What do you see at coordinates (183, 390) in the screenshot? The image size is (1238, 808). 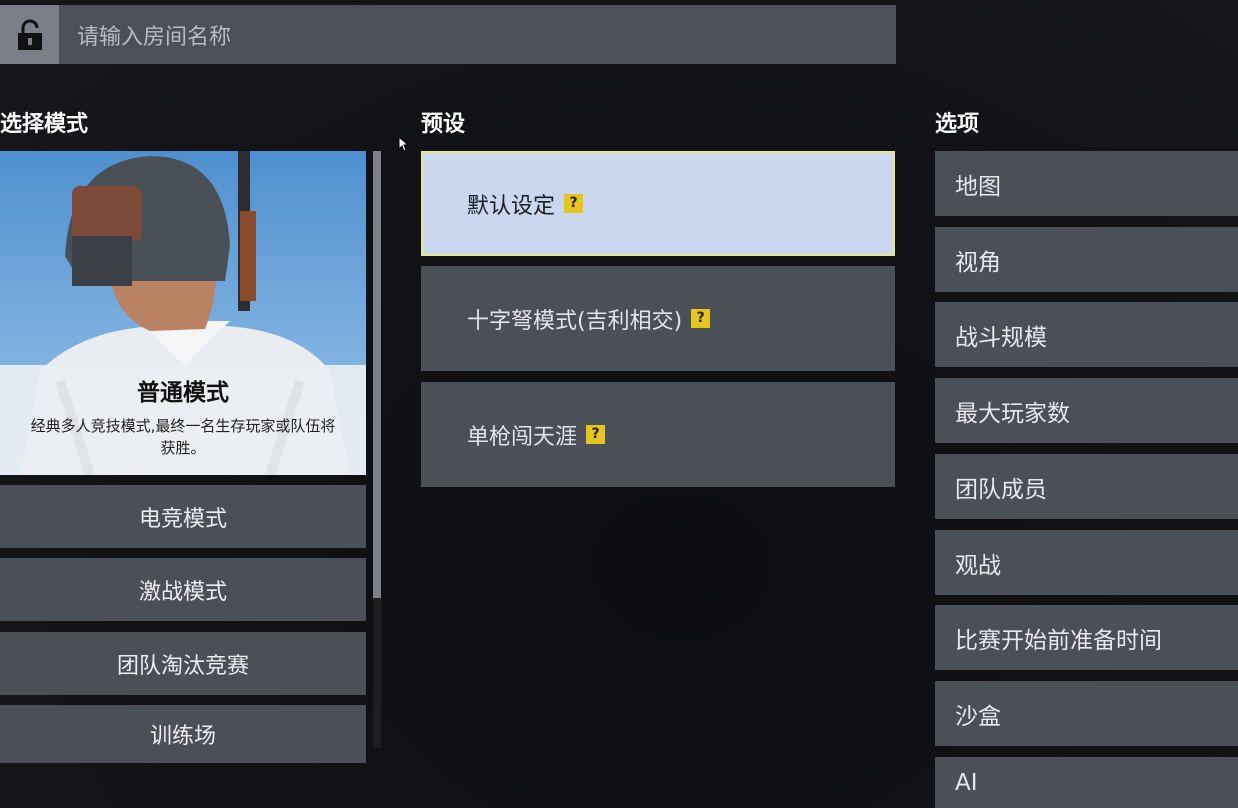 I see `mode-card-title: 普通模式` at bounding box center [183, 390].